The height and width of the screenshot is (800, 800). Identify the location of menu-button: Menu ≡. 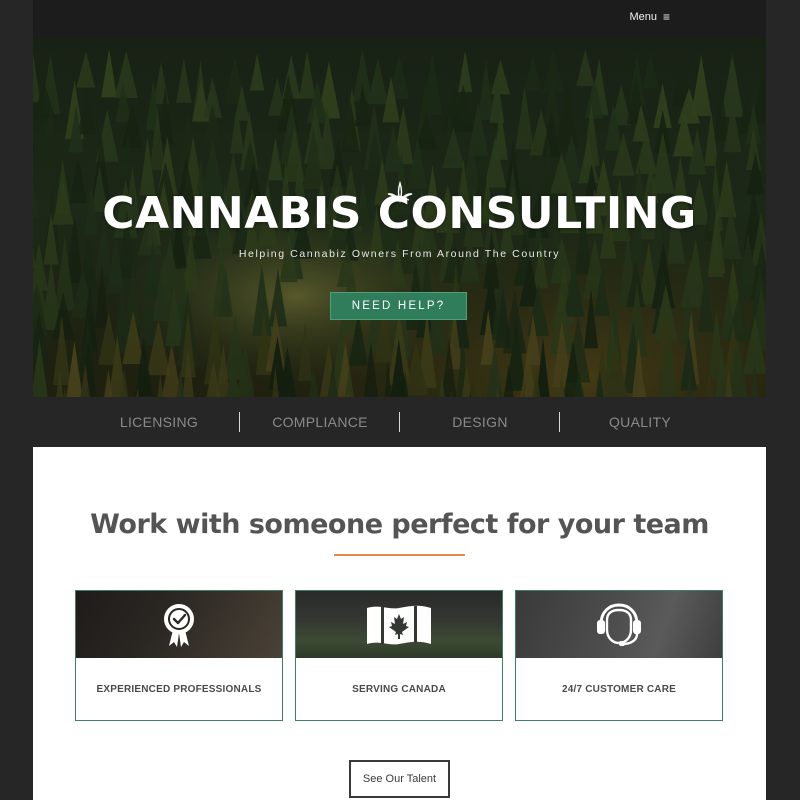
(649, 17).